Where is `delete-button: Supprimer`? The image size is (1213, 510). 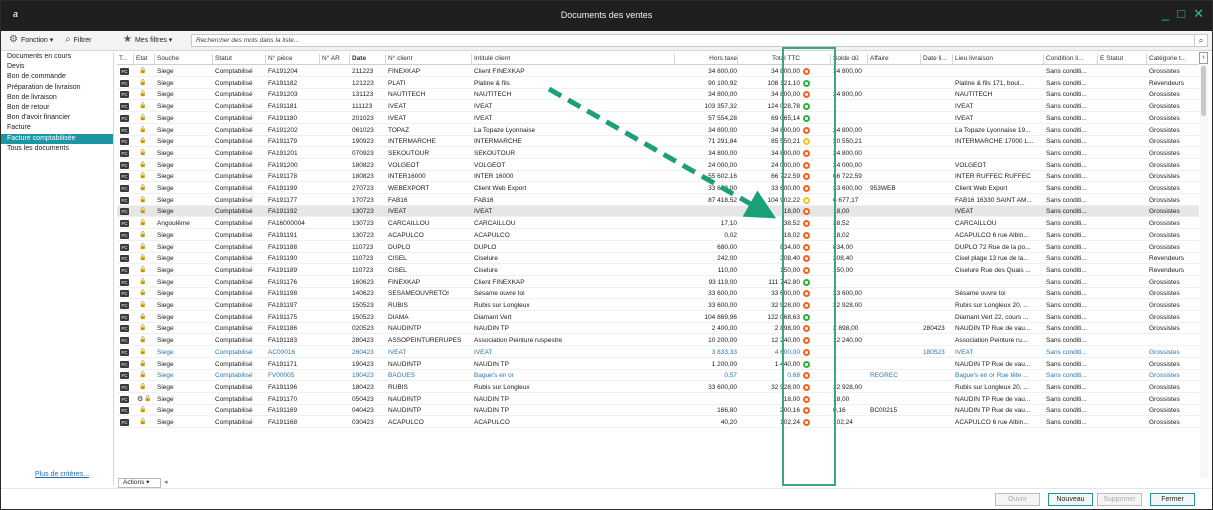
delete-button: Supprimer is located at coordinates (1119, 499).